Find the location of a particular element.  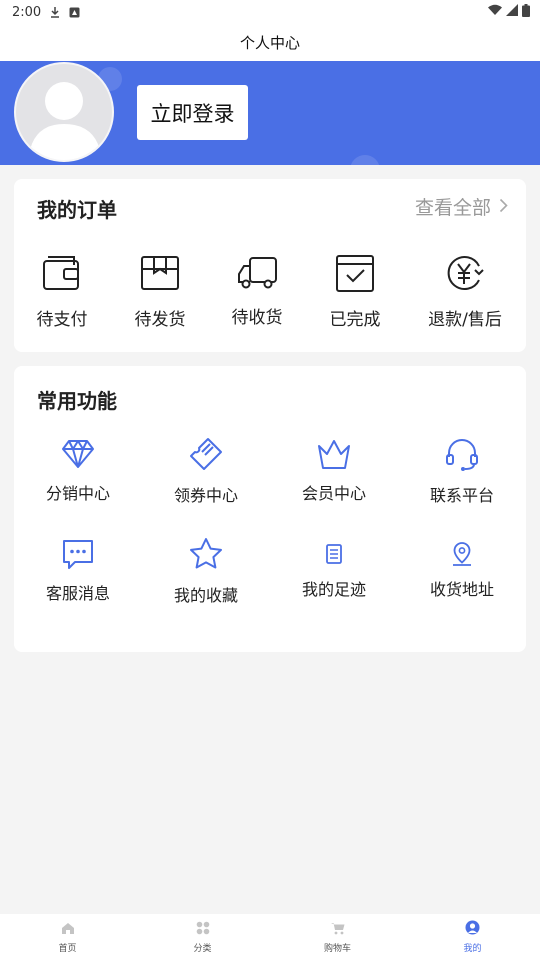

page-title: 个人中心 is located at coordinates (269, 43).